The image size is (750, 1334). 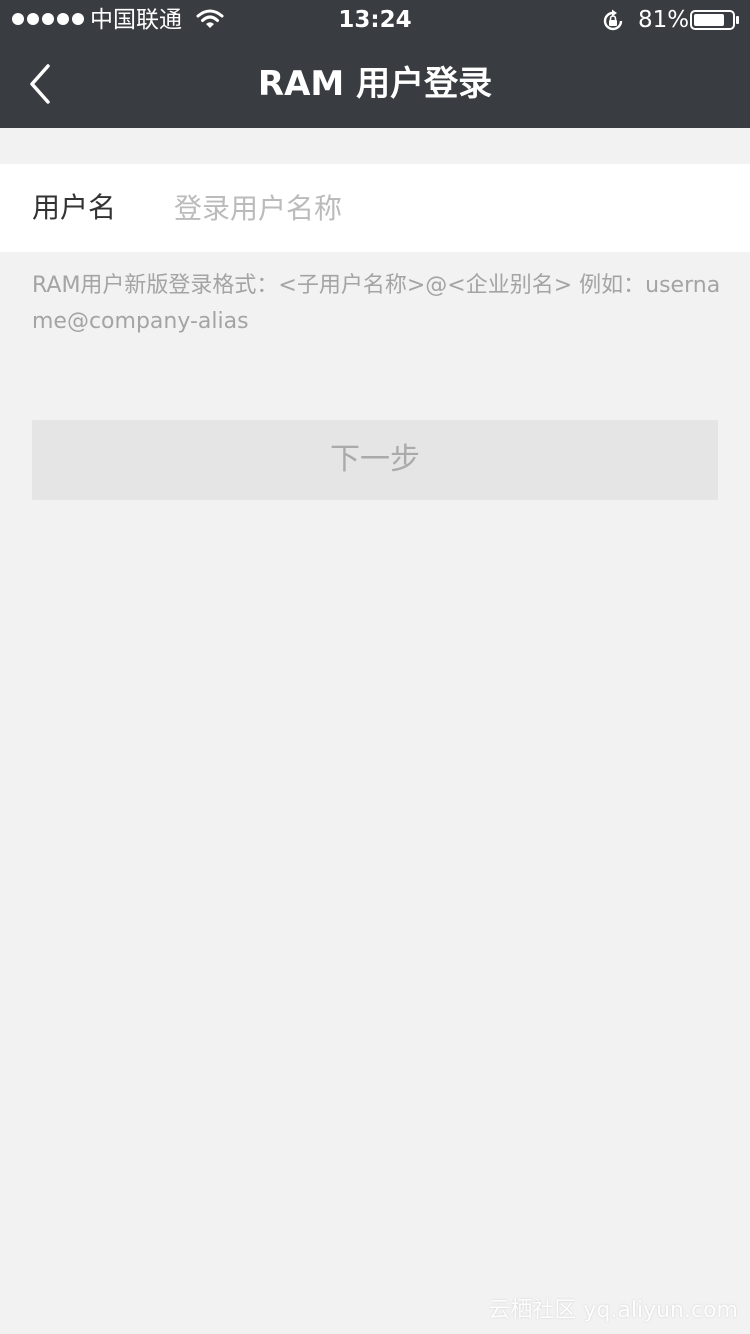 I want to click on battery-icon, so click(x=714, y=20).